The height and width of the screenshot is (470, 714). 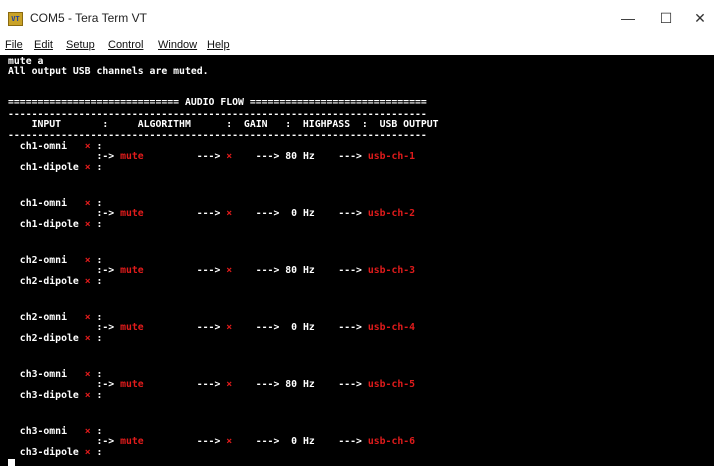 I want to click on usb-output-value: usb-ch-6, so click(x=391, y=441).